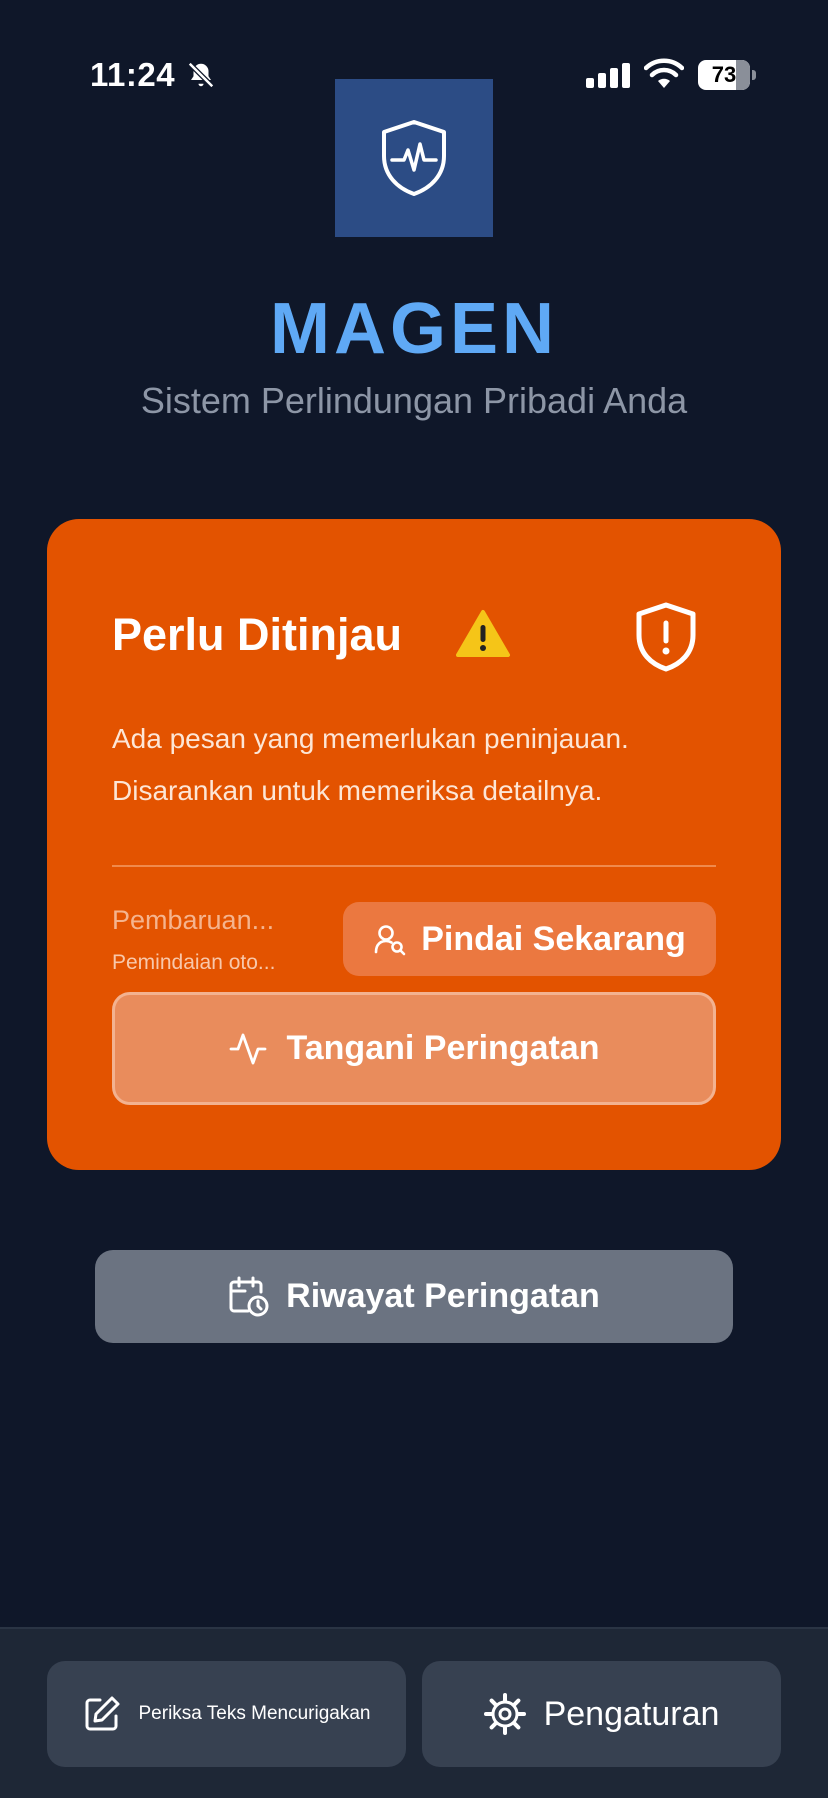 This screenshot has height=1798, width=828. What do you see at coordinates (201, 75) in the screenshot?
I see `bell-slash-icon` at bounding box center [201, 75].